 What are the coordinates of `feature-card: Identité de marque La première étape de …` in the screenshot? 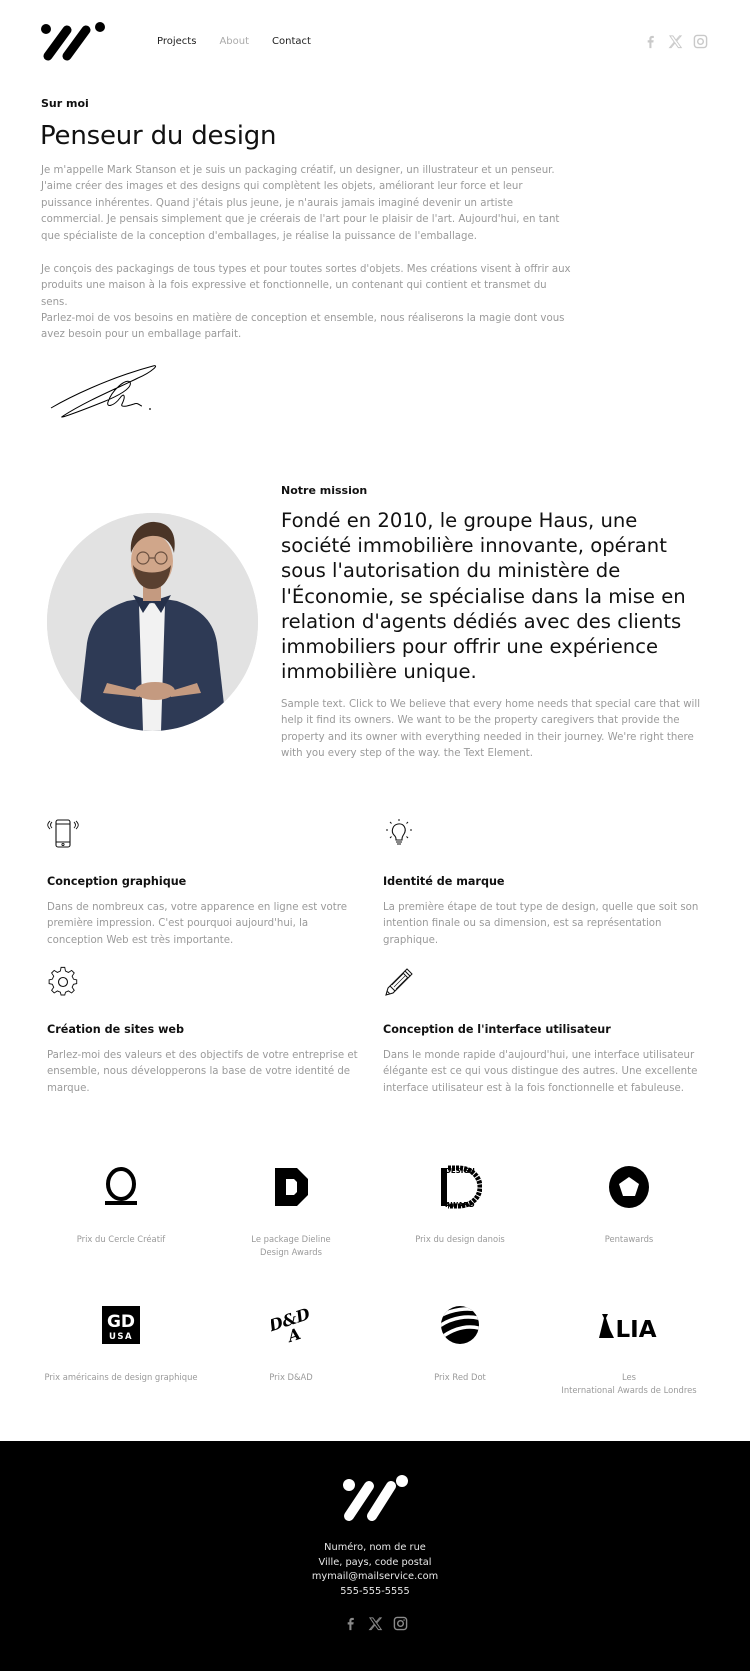 It's located at (543, 882).